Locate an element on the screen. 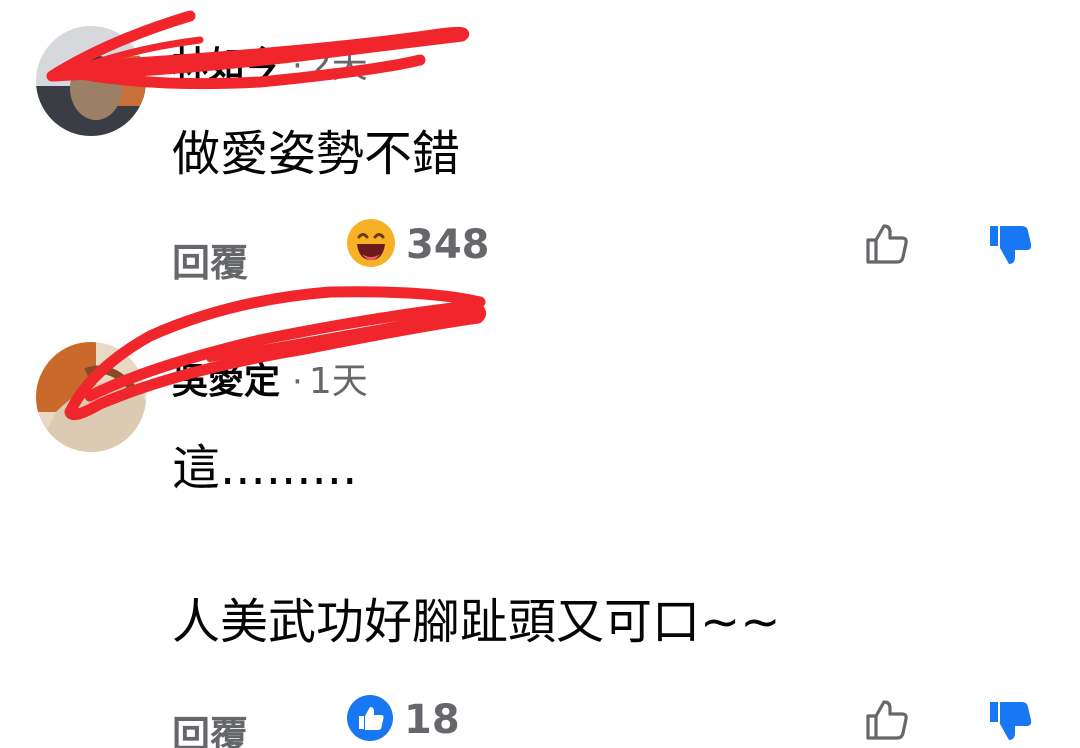  reaction-summary: 18 is located at coordinates (403, 720).